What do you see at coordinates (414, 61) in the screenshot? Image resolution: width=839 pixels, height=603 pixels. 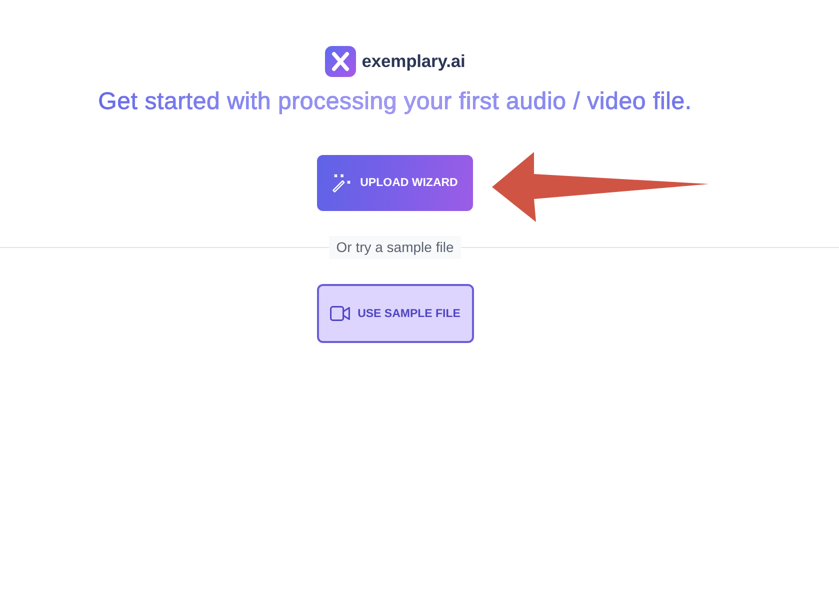 I see `logo-name: exemplary.ai` at bounding box center [414, 61].